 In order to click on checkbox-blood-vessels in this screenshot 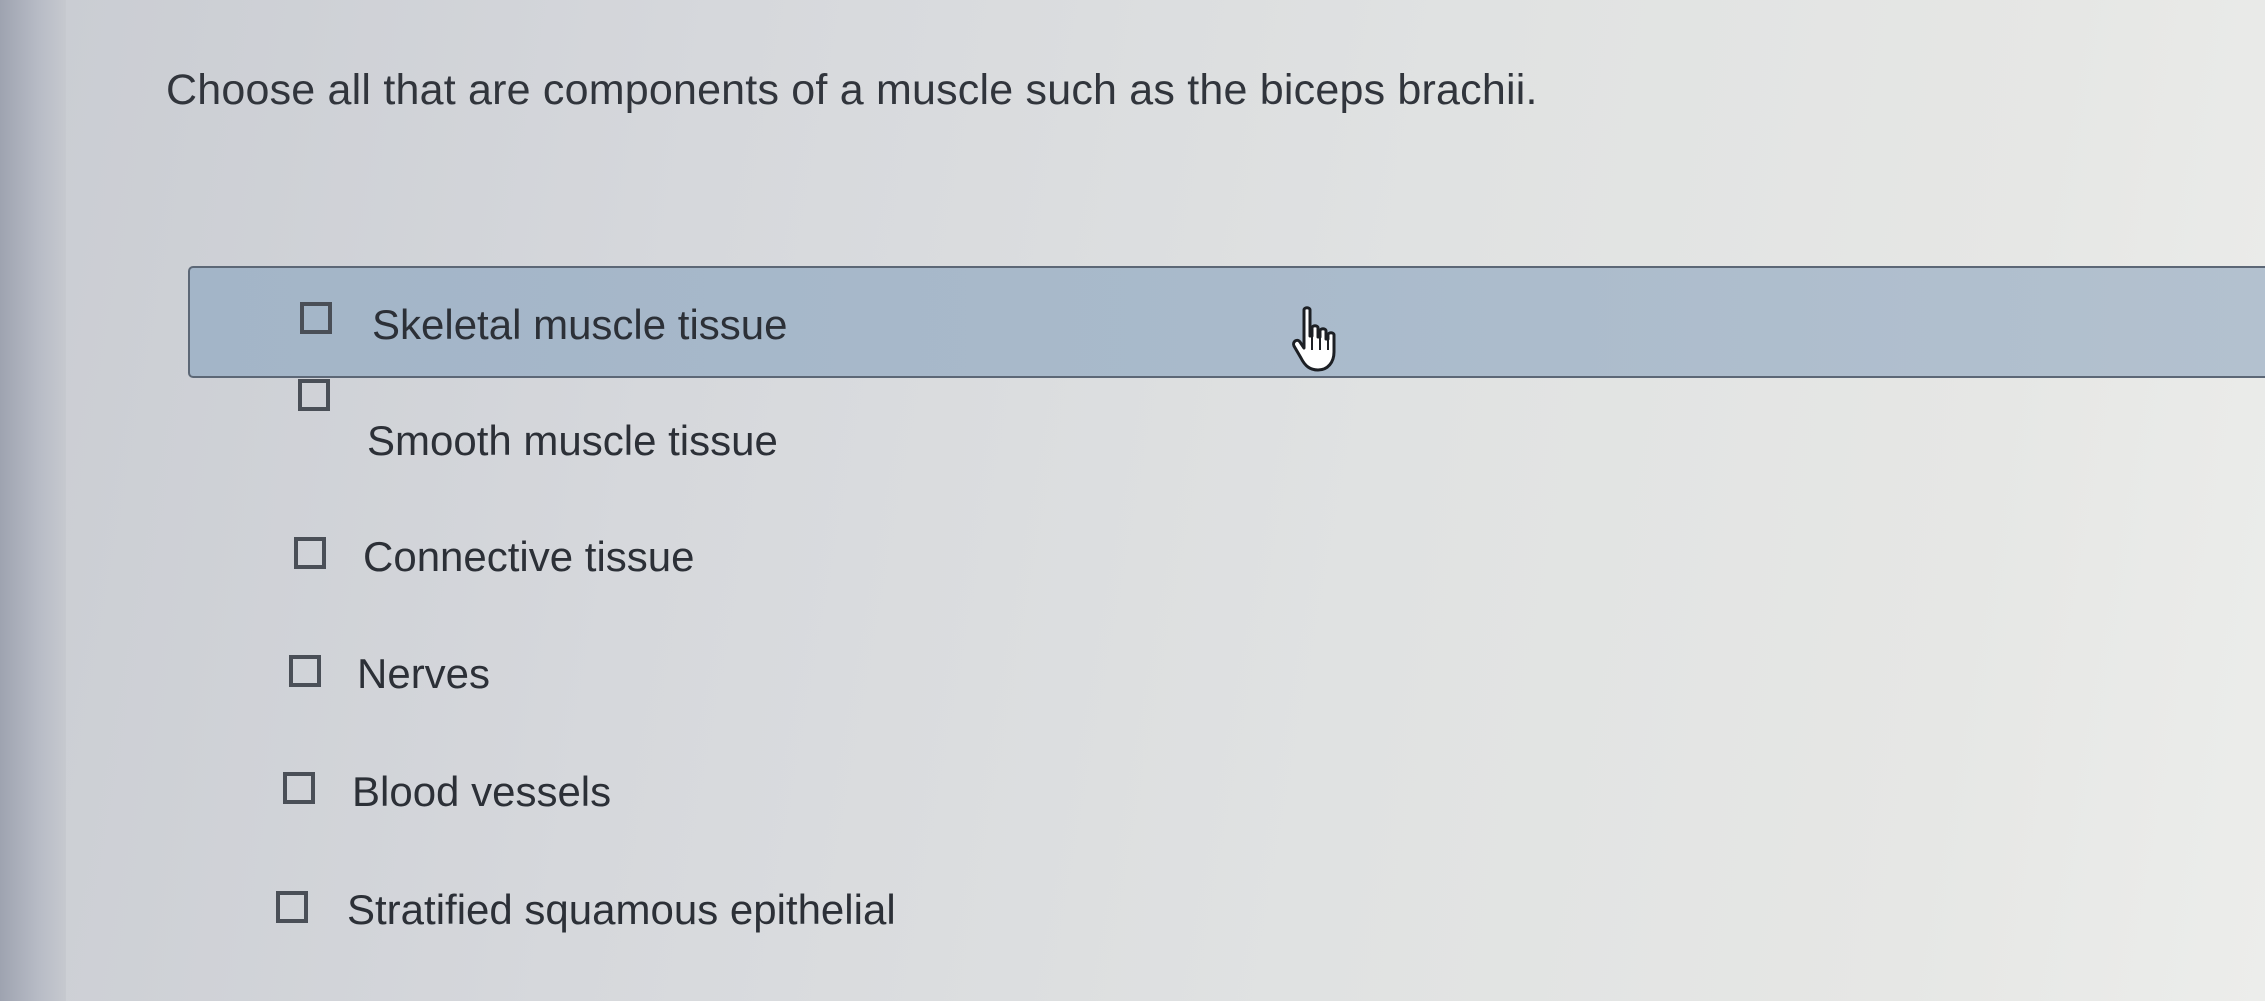, I will do `click(299, 788)`.